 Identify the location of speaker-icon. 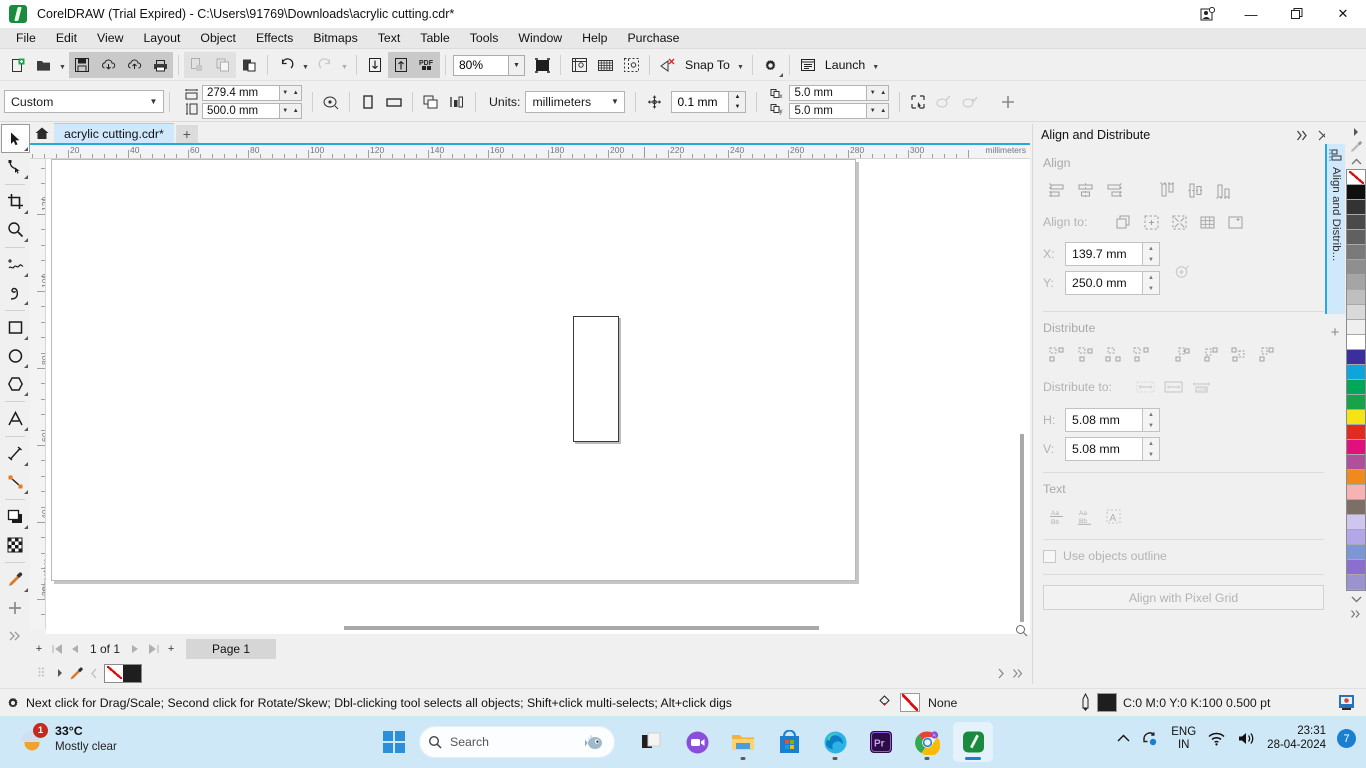
(1246, 738).